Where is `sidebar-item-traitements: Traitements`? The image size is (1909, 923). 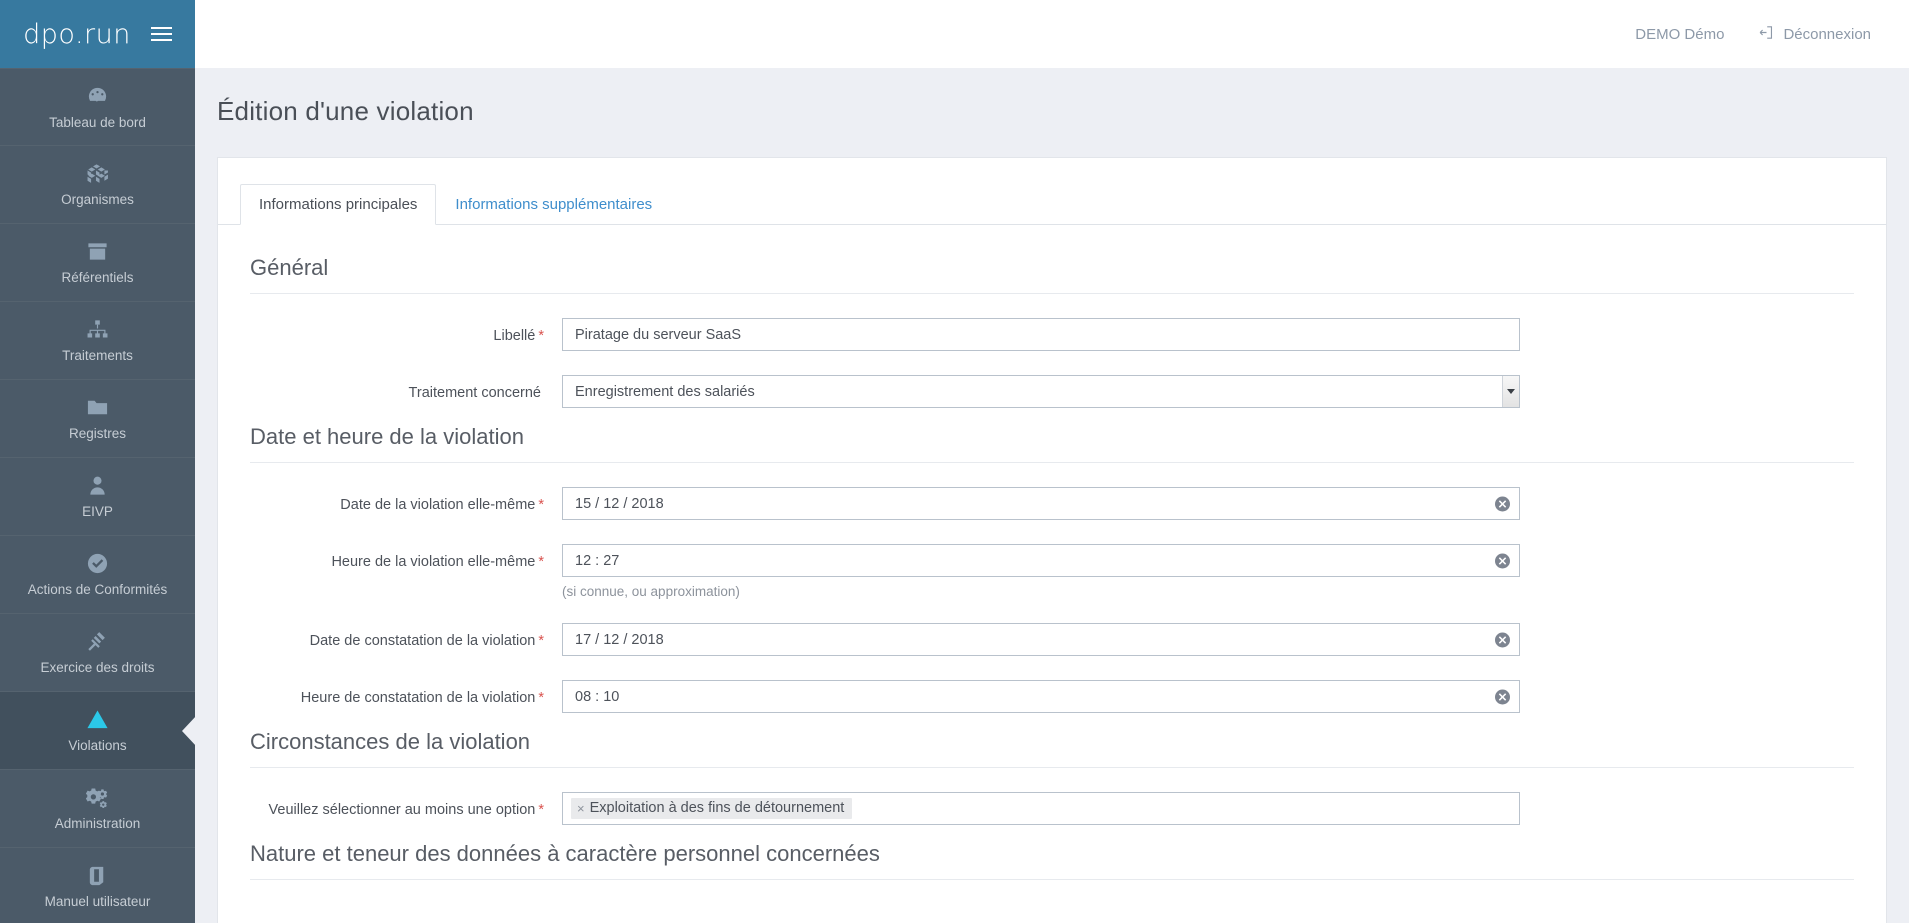 sidebar-item-traitements: Traitements is located at coordinates (97, 341).